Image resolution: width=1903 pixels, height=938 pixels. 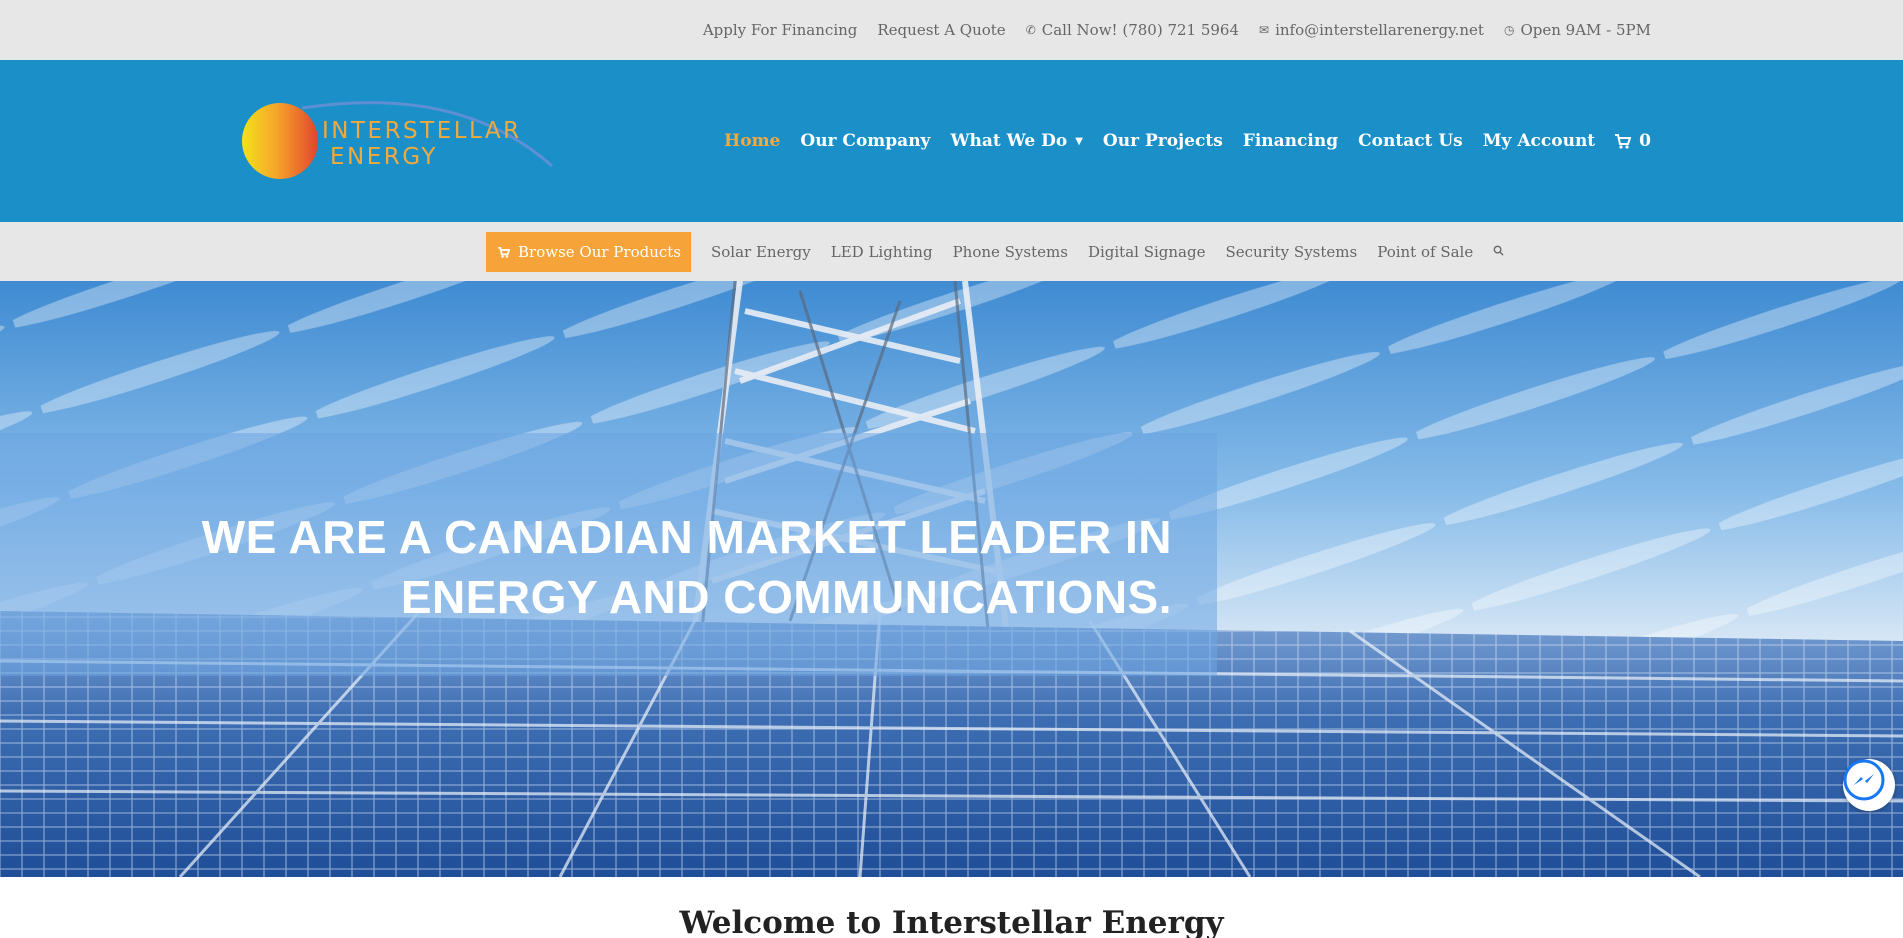 I want to click on request-quote-label: Request A Quote, so click(x=941, y=30).